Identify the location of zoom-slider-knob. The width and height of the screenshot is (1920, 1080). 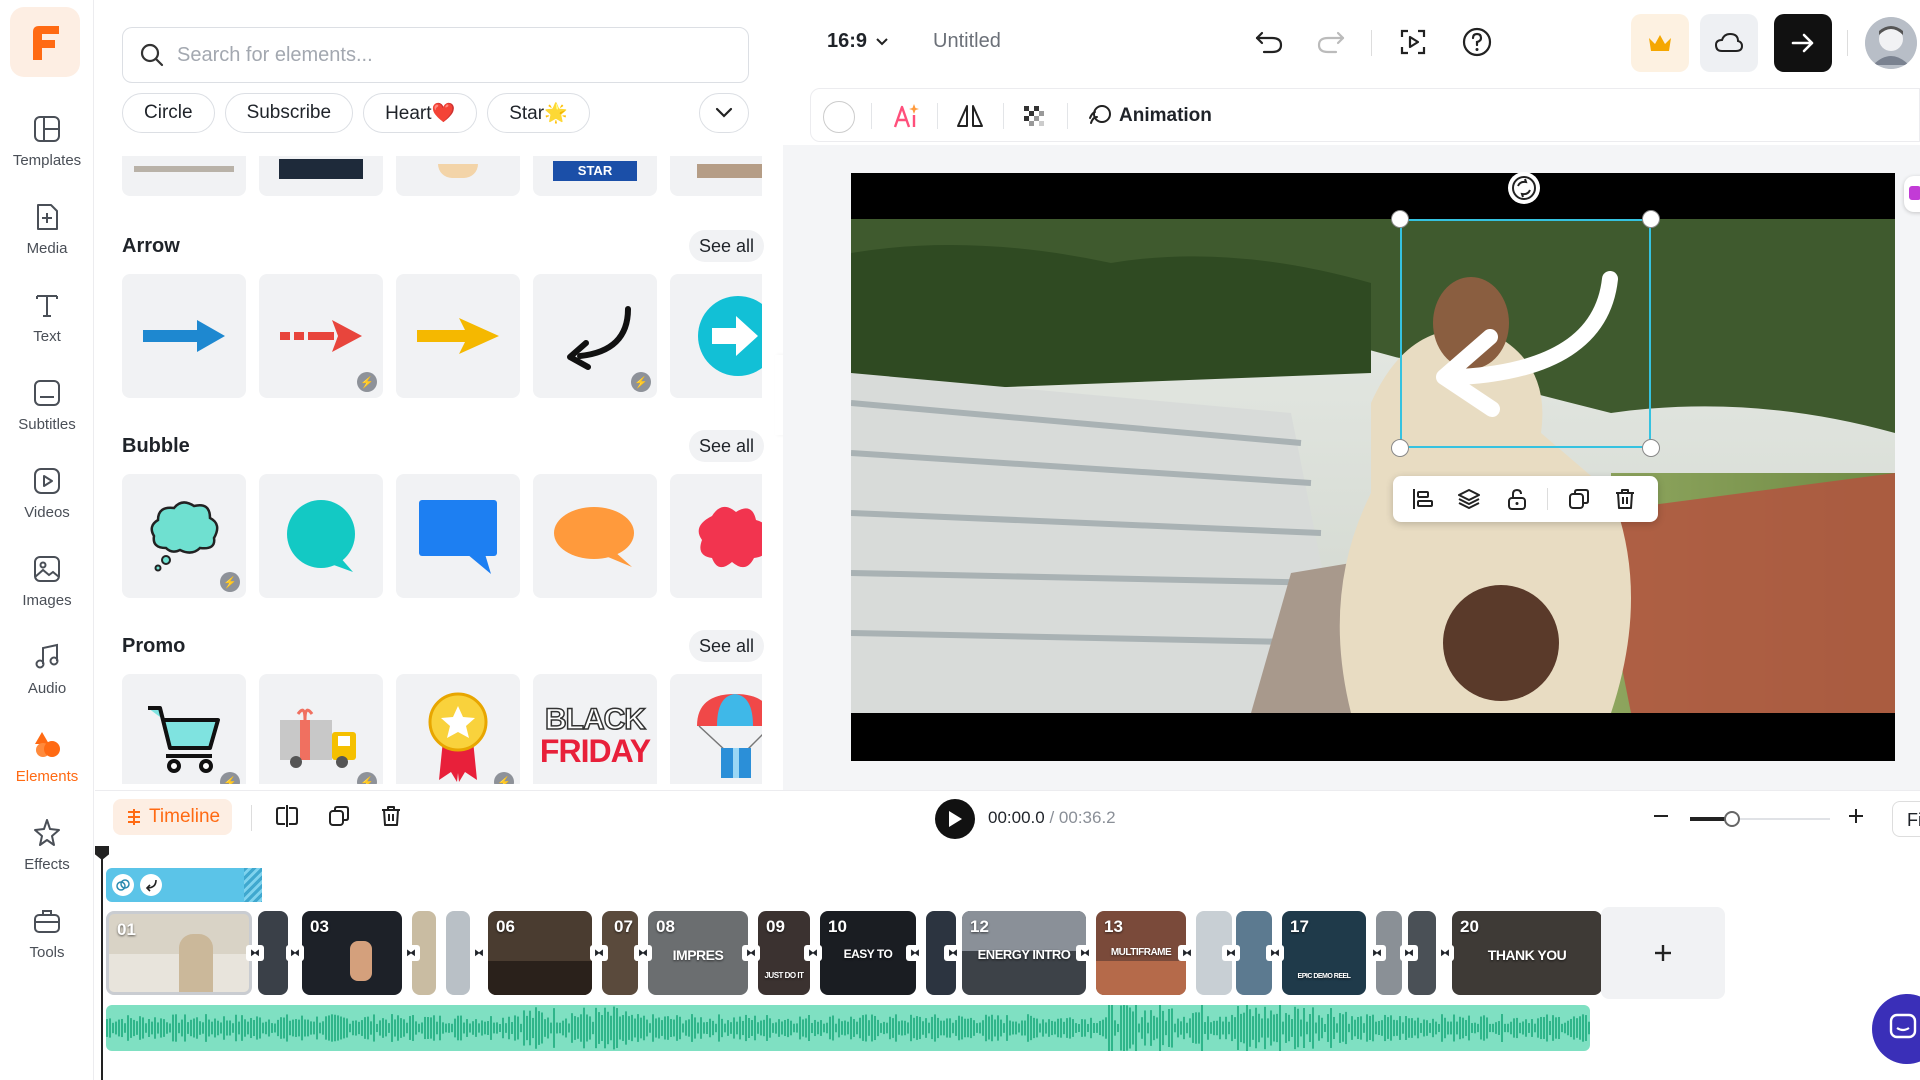
(1732, 819).